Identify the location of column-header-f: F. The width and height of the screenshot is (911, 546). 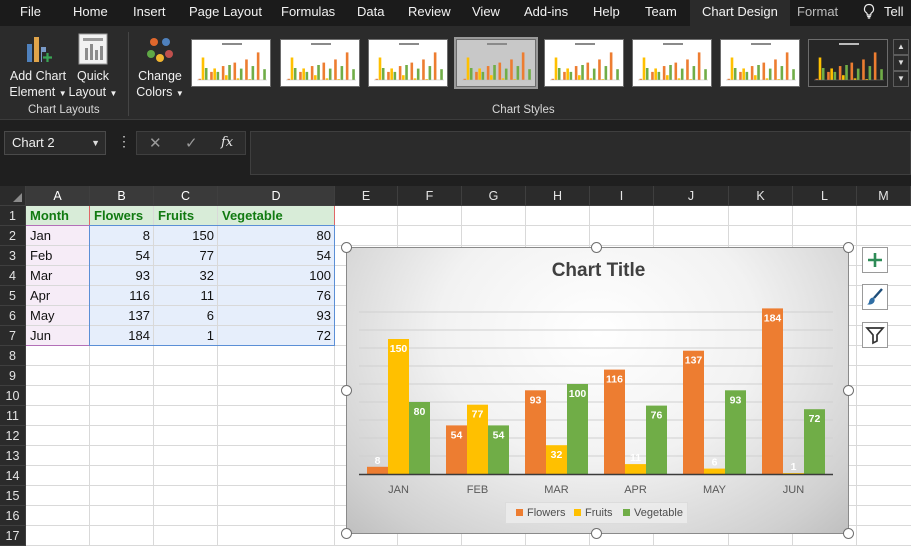
(430, 196).